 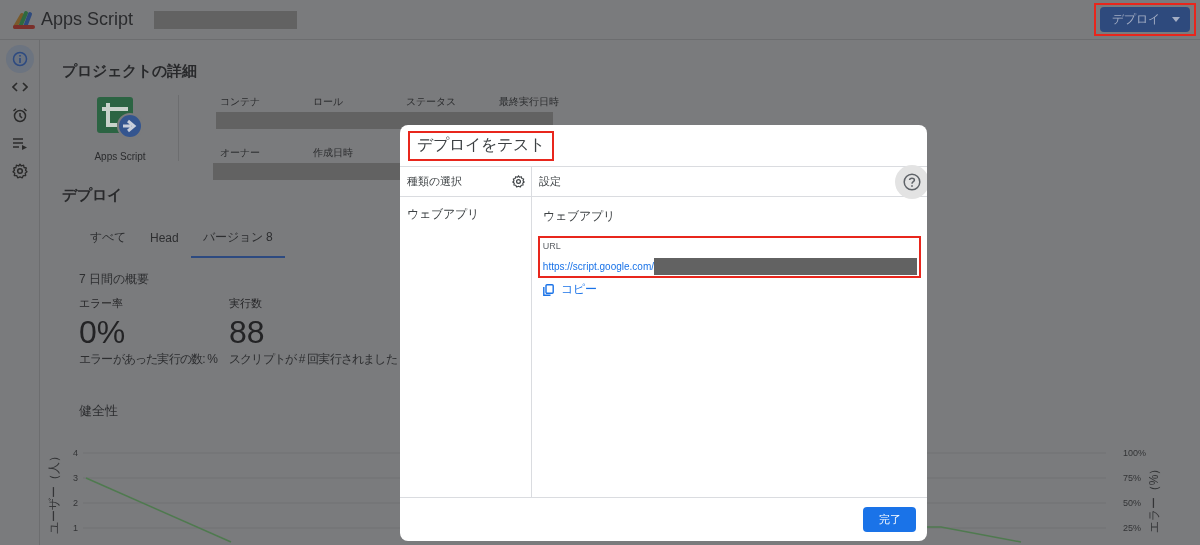 What do you see at coordinates (548, 289) in the screenshot?
I see `copy-icon` at bounding box center [548, 289].